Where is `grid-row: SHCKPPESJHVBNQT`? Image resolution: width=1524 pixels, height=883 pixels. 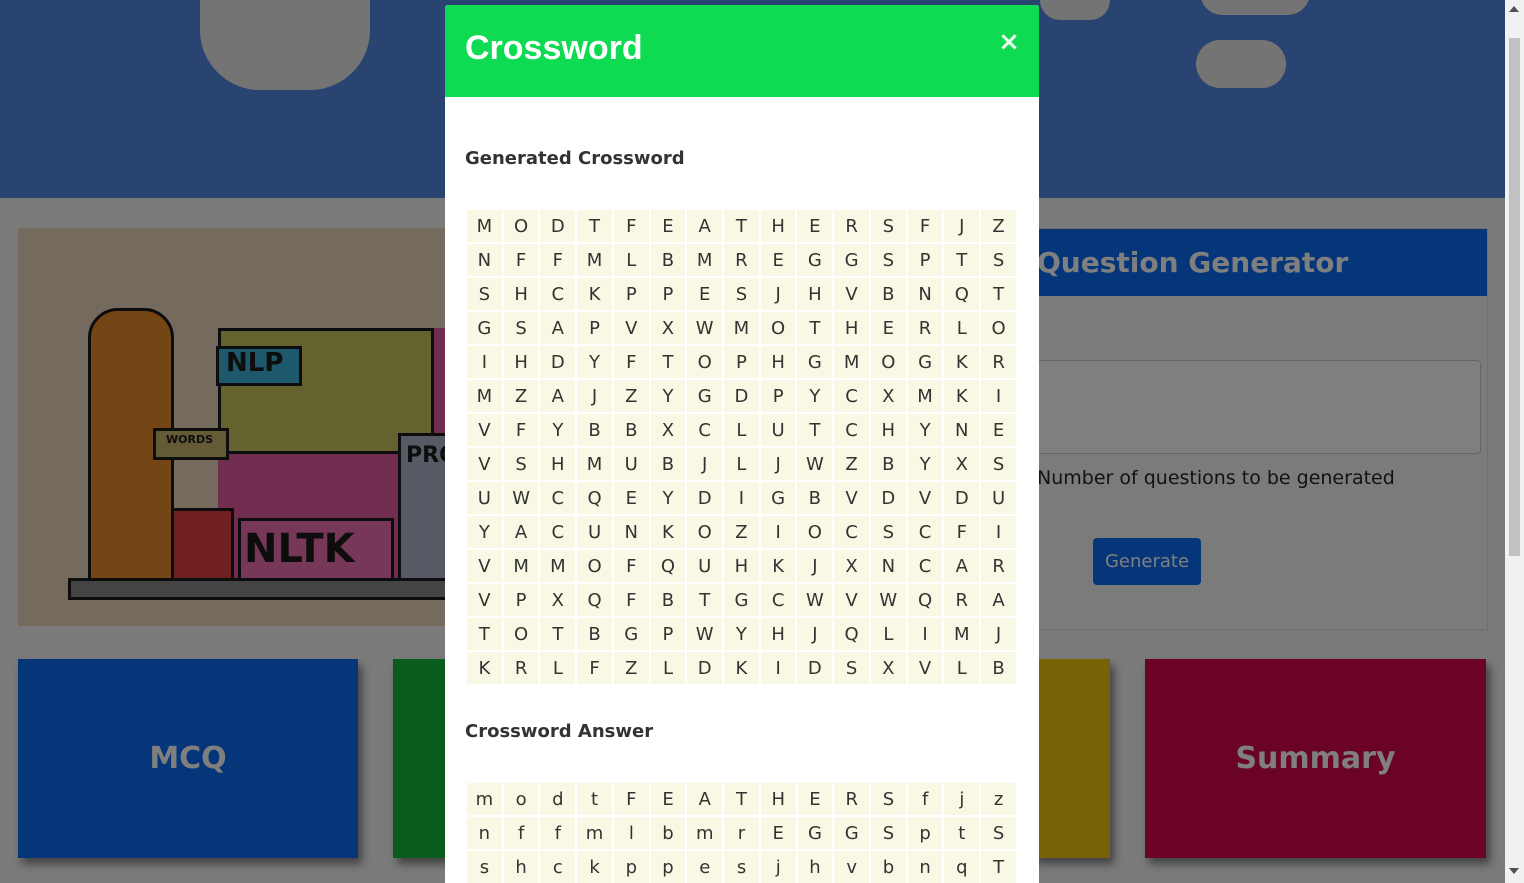
grid-row: SHCKPPESJHVBNQT is located at coordinates (741, 294).